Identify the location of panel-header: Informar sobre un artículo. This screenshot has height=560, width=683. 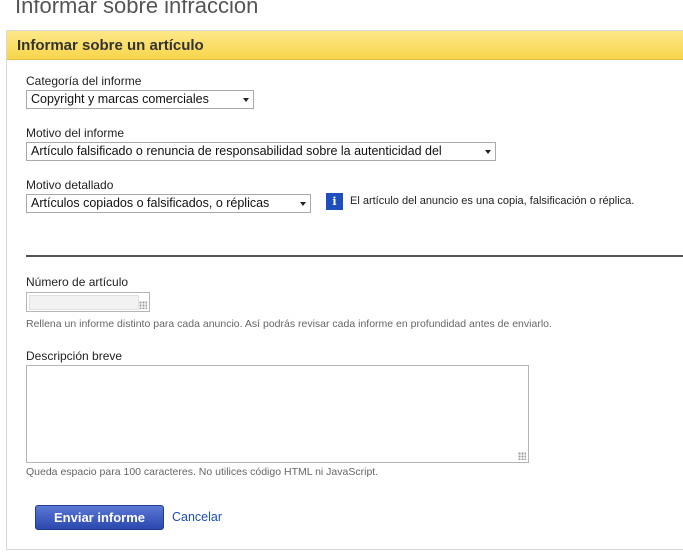
(345, 45).